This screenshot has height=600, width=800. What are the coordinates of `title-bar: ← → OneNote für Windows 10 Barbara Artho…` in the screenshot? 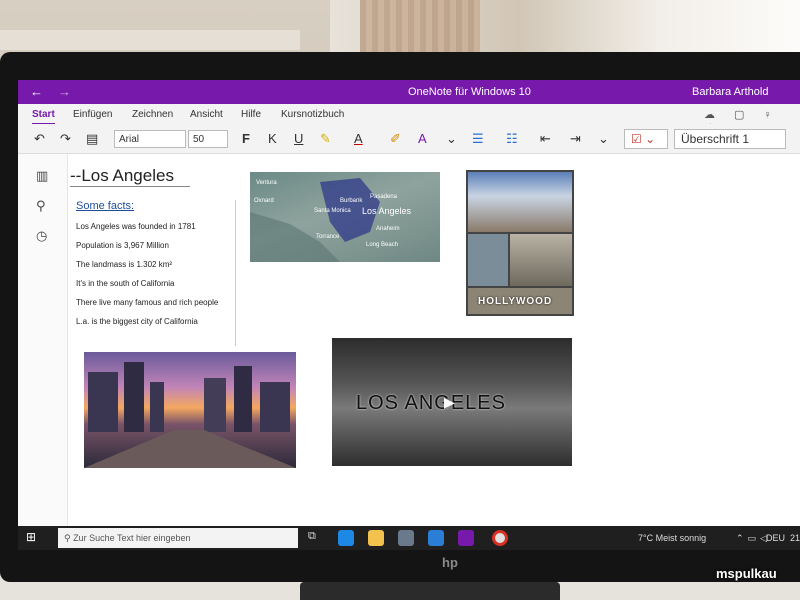 It's located at (409, 92).